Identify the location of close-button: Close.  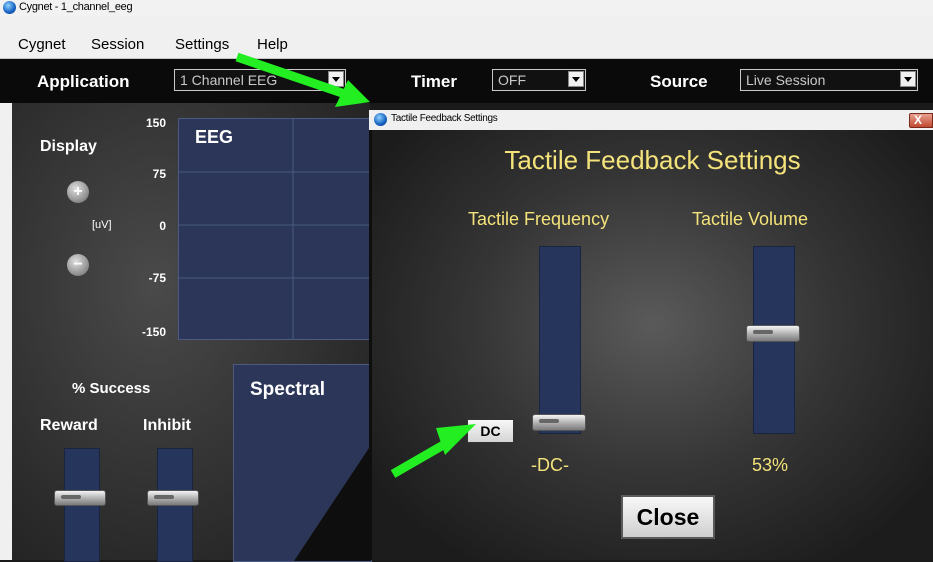
(668, 517).